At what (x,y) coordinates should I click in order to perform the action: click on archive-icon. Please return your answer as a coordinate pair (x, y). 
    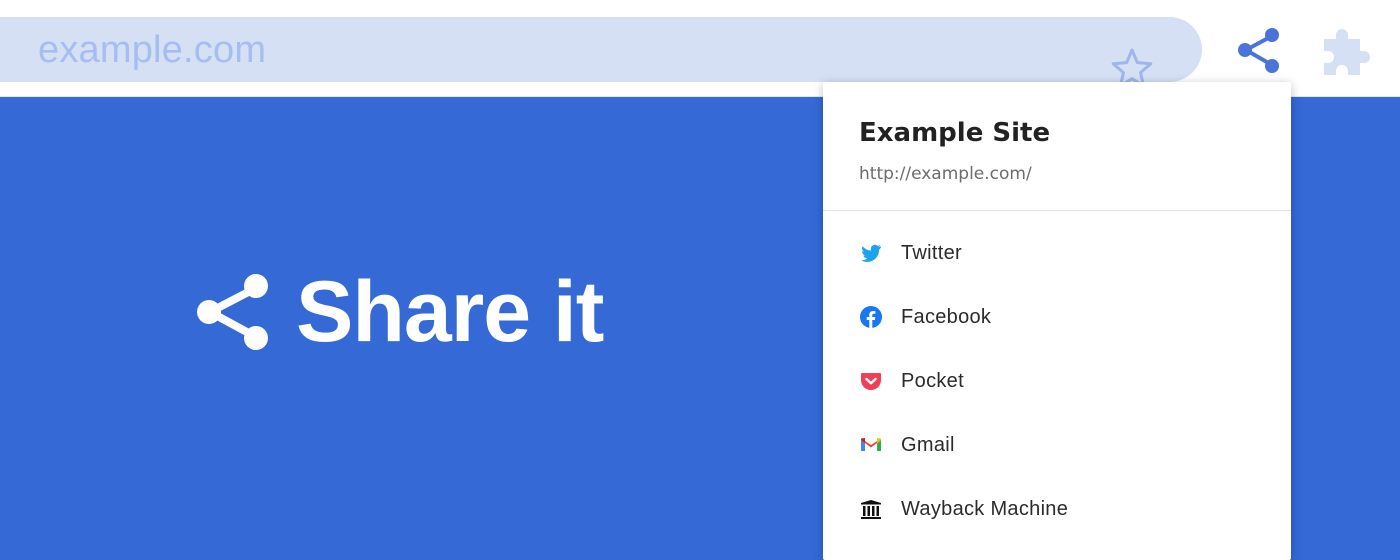
    Looking at the image, I should click on (871, 509).